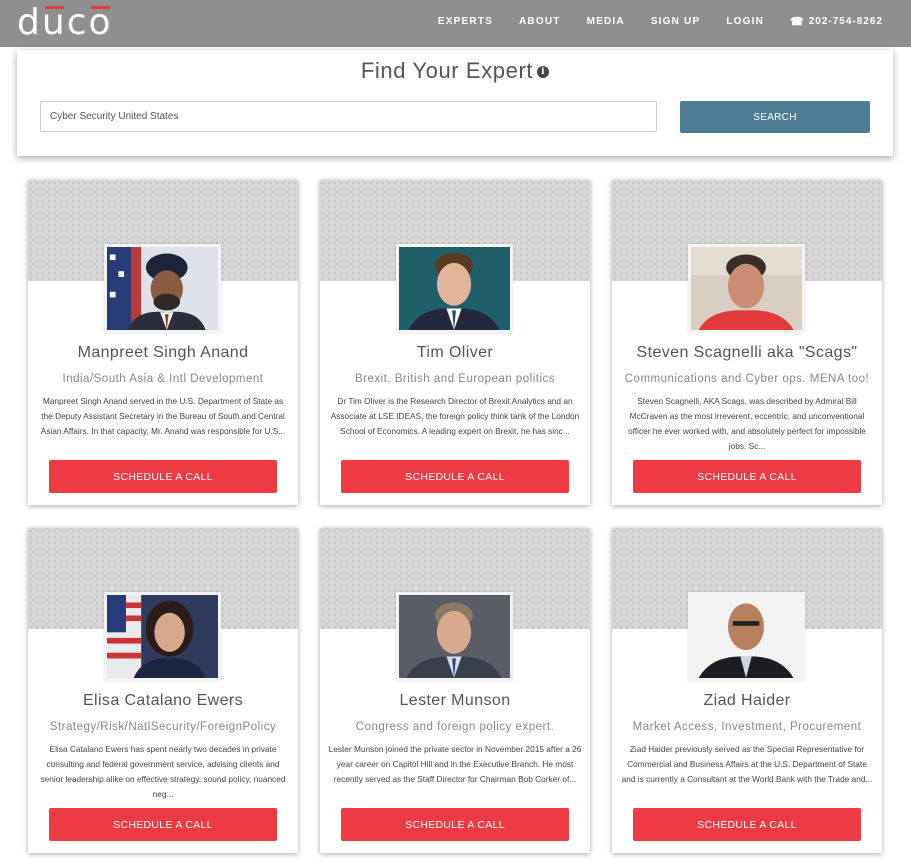  I want to click on search-panel: Find Your Experti SEARCH, so click(455, 103).